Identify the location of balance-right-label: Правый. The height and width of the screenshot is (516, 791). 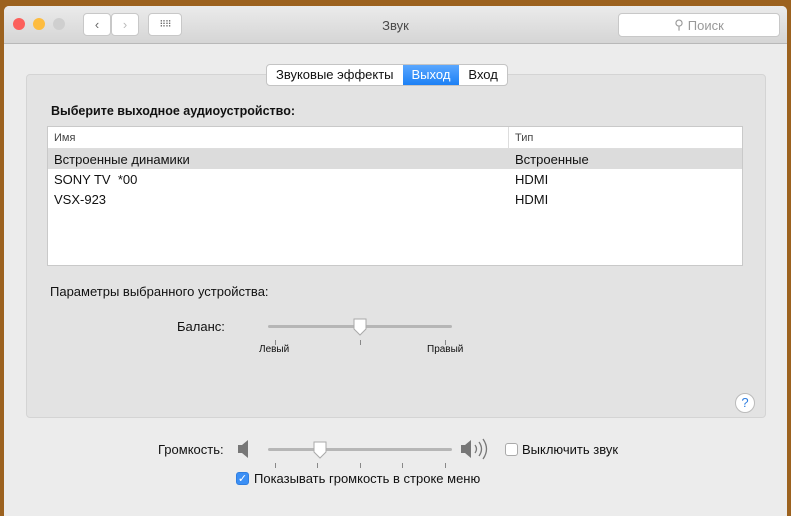
(445, 349).